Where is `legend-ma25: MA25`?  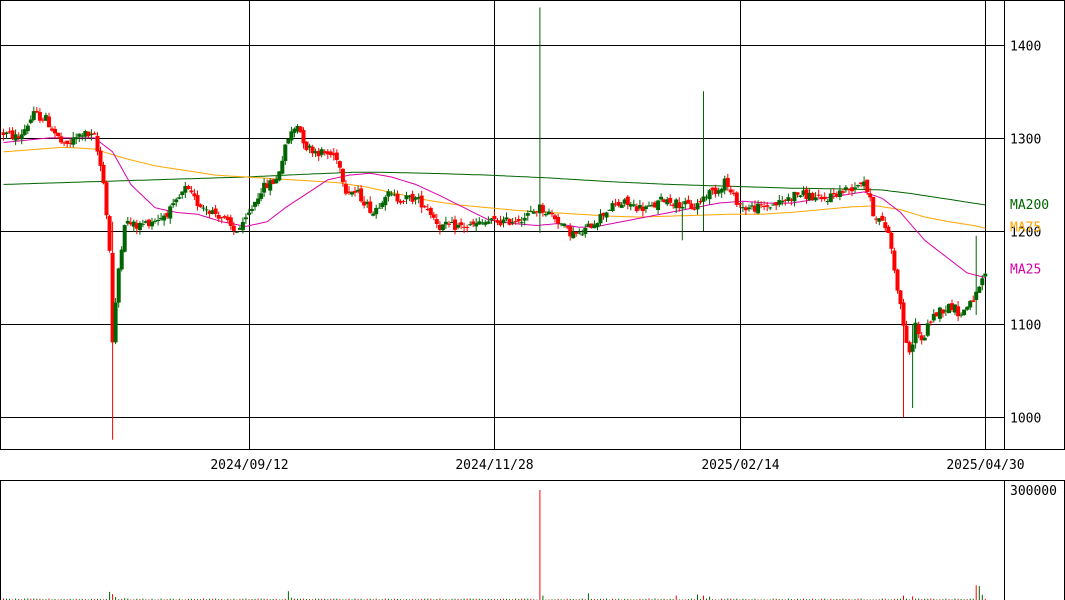
legend-ma25: MA25 is located at coordinates (1025, 269).